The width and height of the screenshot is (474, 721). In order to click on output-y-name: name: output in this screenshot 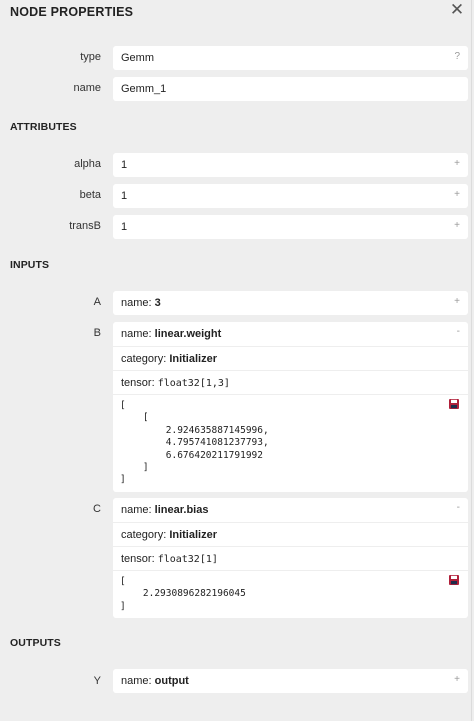, I will do `click(155, 681)`.